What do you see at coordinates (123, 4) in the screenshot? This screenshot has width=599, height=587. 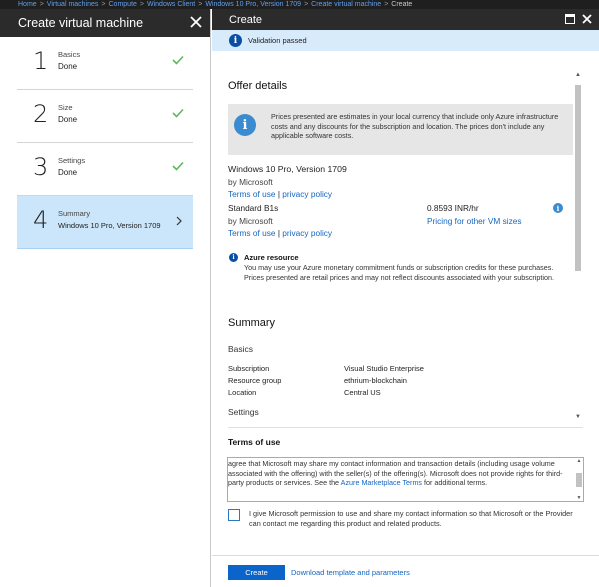 I see `breadcrumb-compute: Compute` at bounding box center [123, 4].